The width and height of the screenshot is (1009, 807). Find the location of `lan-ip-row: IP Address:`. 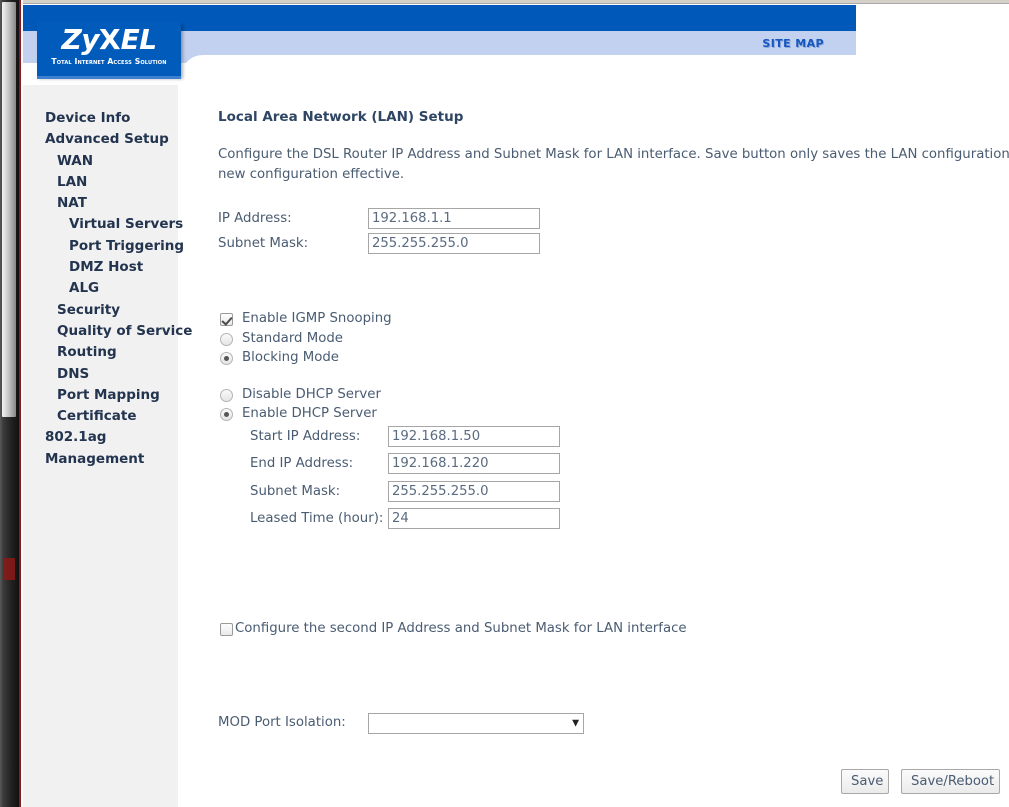

lan-ip-row: IP Address: is located at coordinates (418, 219).